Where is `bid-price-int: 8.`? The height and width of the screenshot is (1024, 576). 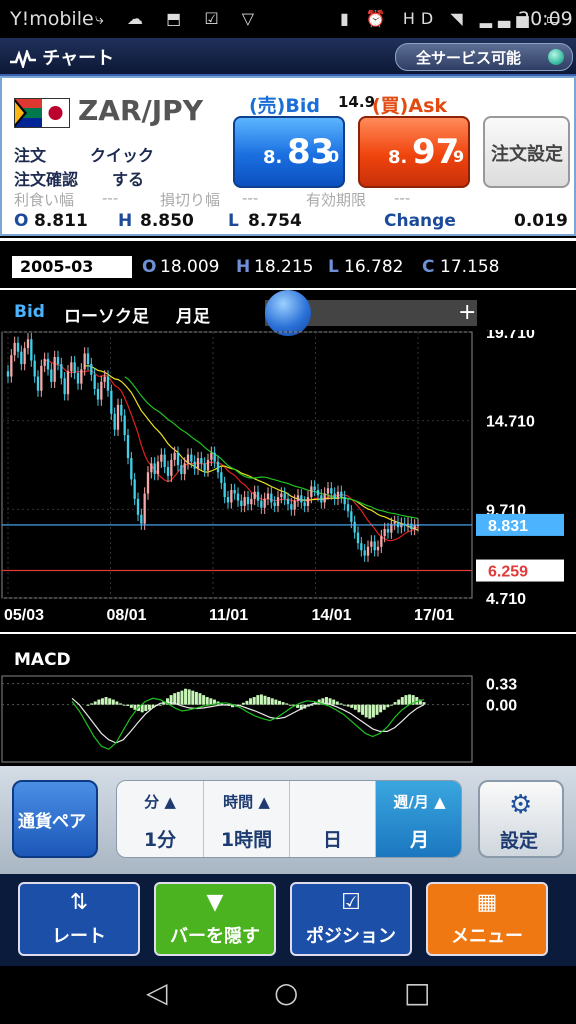
bid-price-int: 8. is located at coordinates (273, 157).